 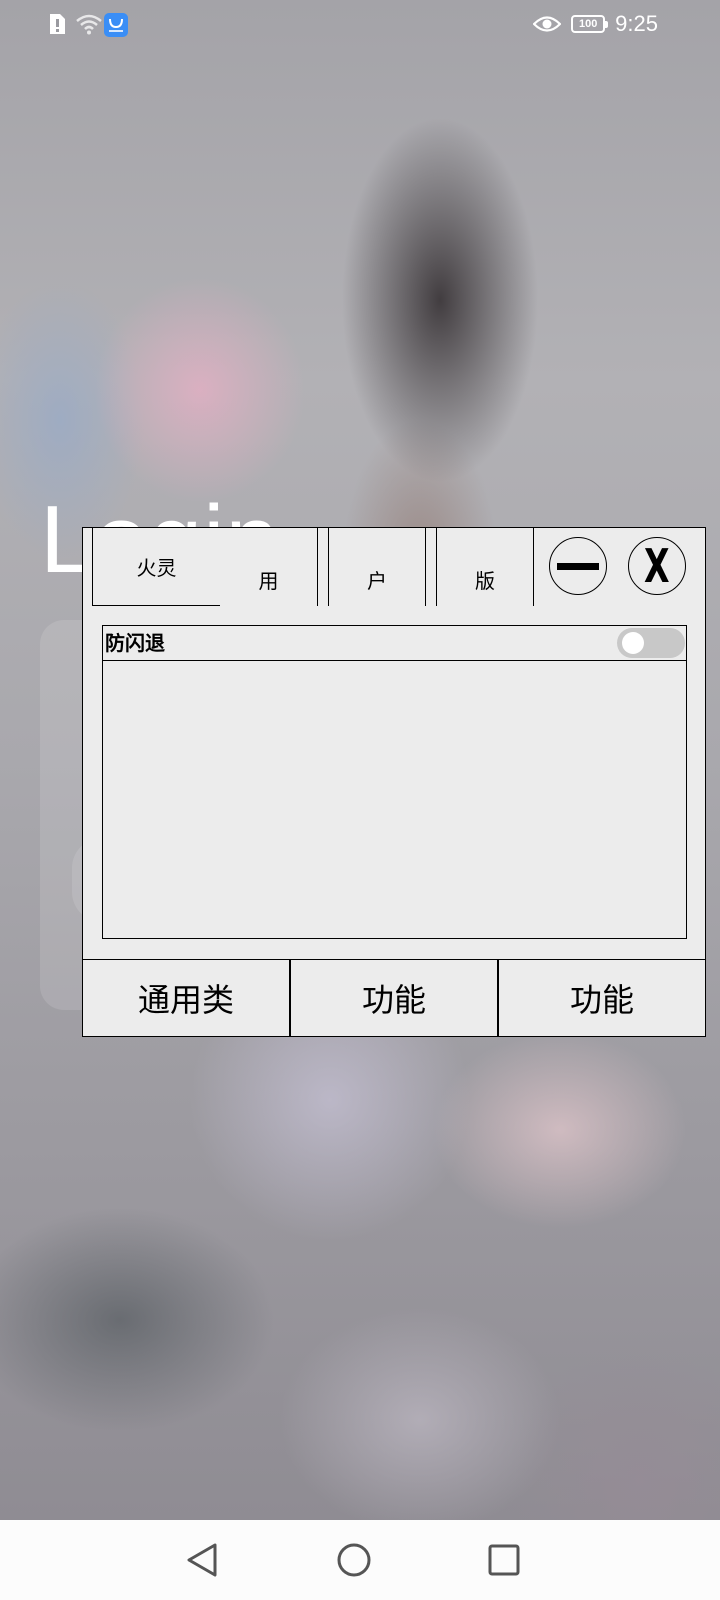 I want to click on bottom-tab-function-1: 功能, so click(x=393, y=998).